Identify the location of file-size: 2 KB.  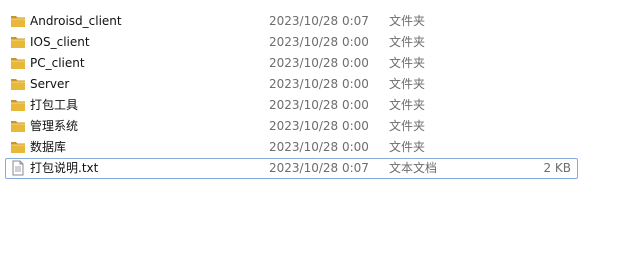
(557, 168).